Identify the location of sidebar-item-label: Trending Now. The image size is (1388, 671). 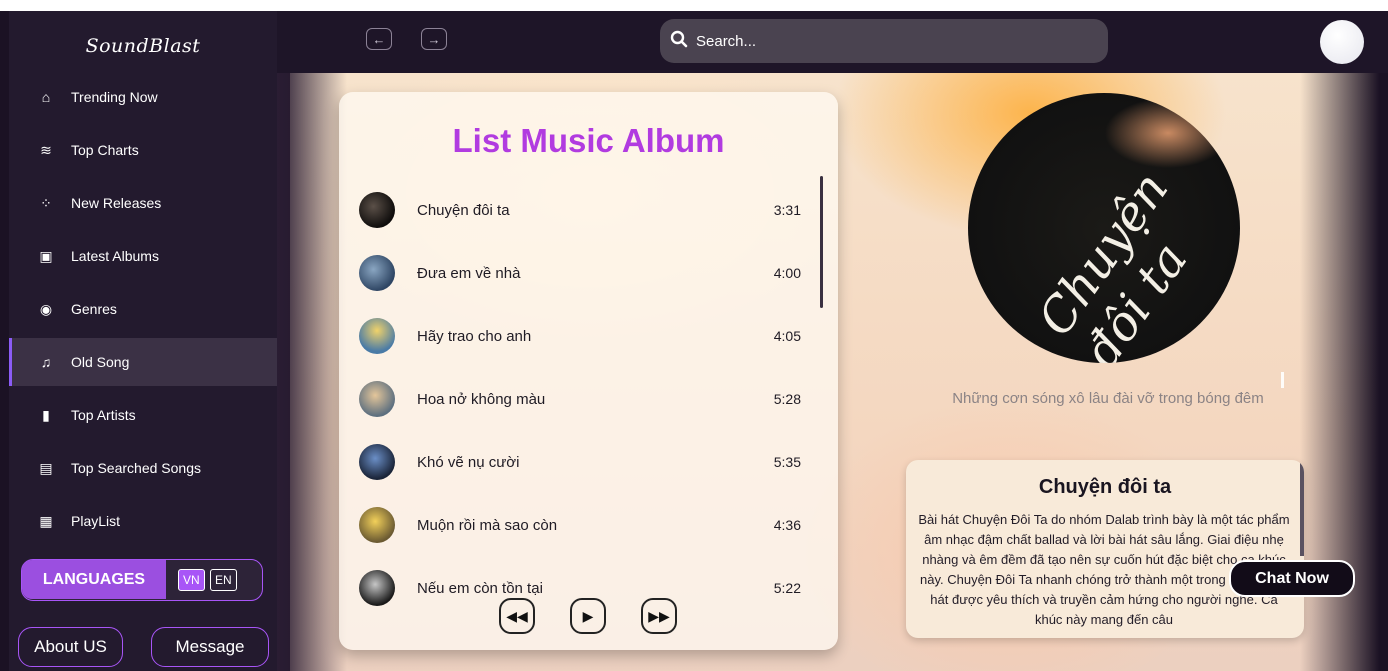
(114, 97).